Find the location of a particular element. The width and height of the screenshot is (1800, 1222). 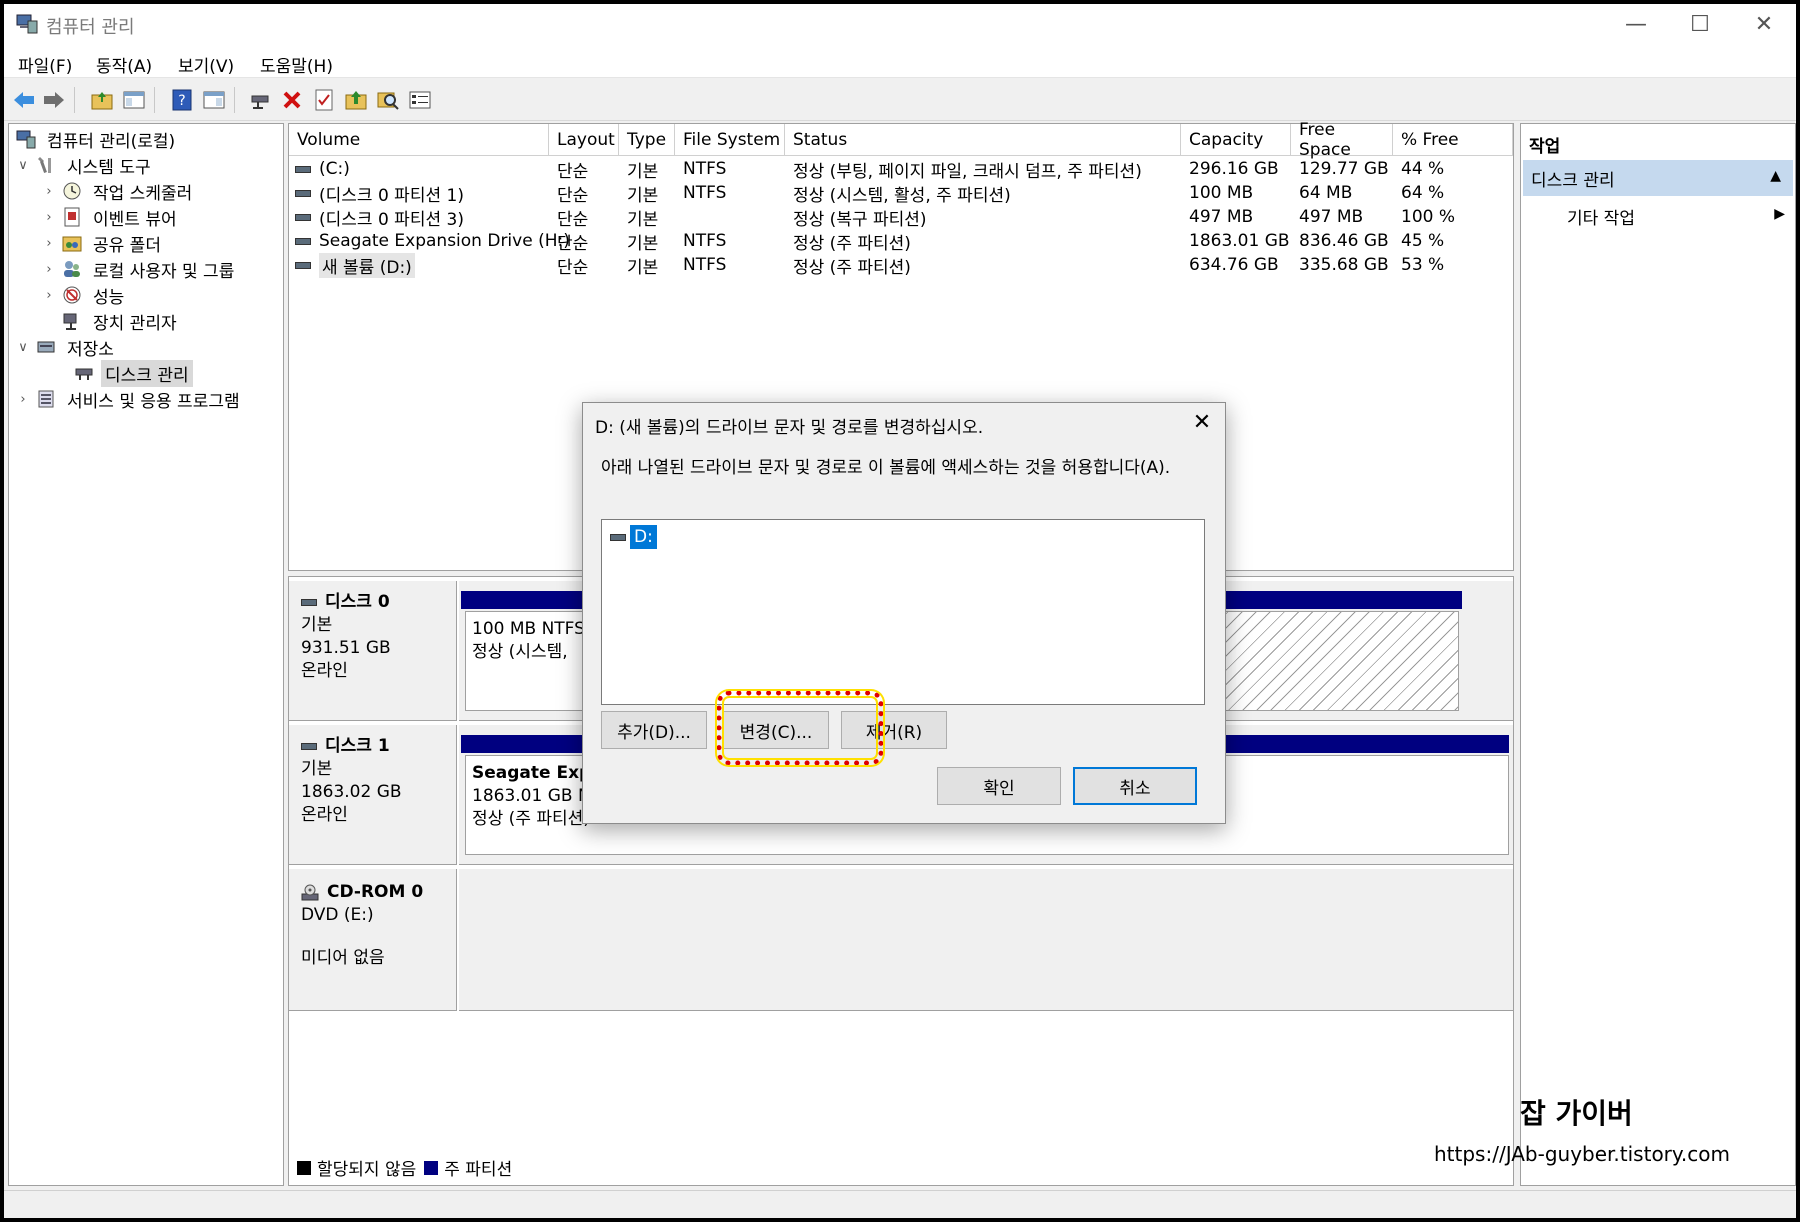

tree-item-shared-folders: › 공유 폴더 is located at coordinates (103, 243).